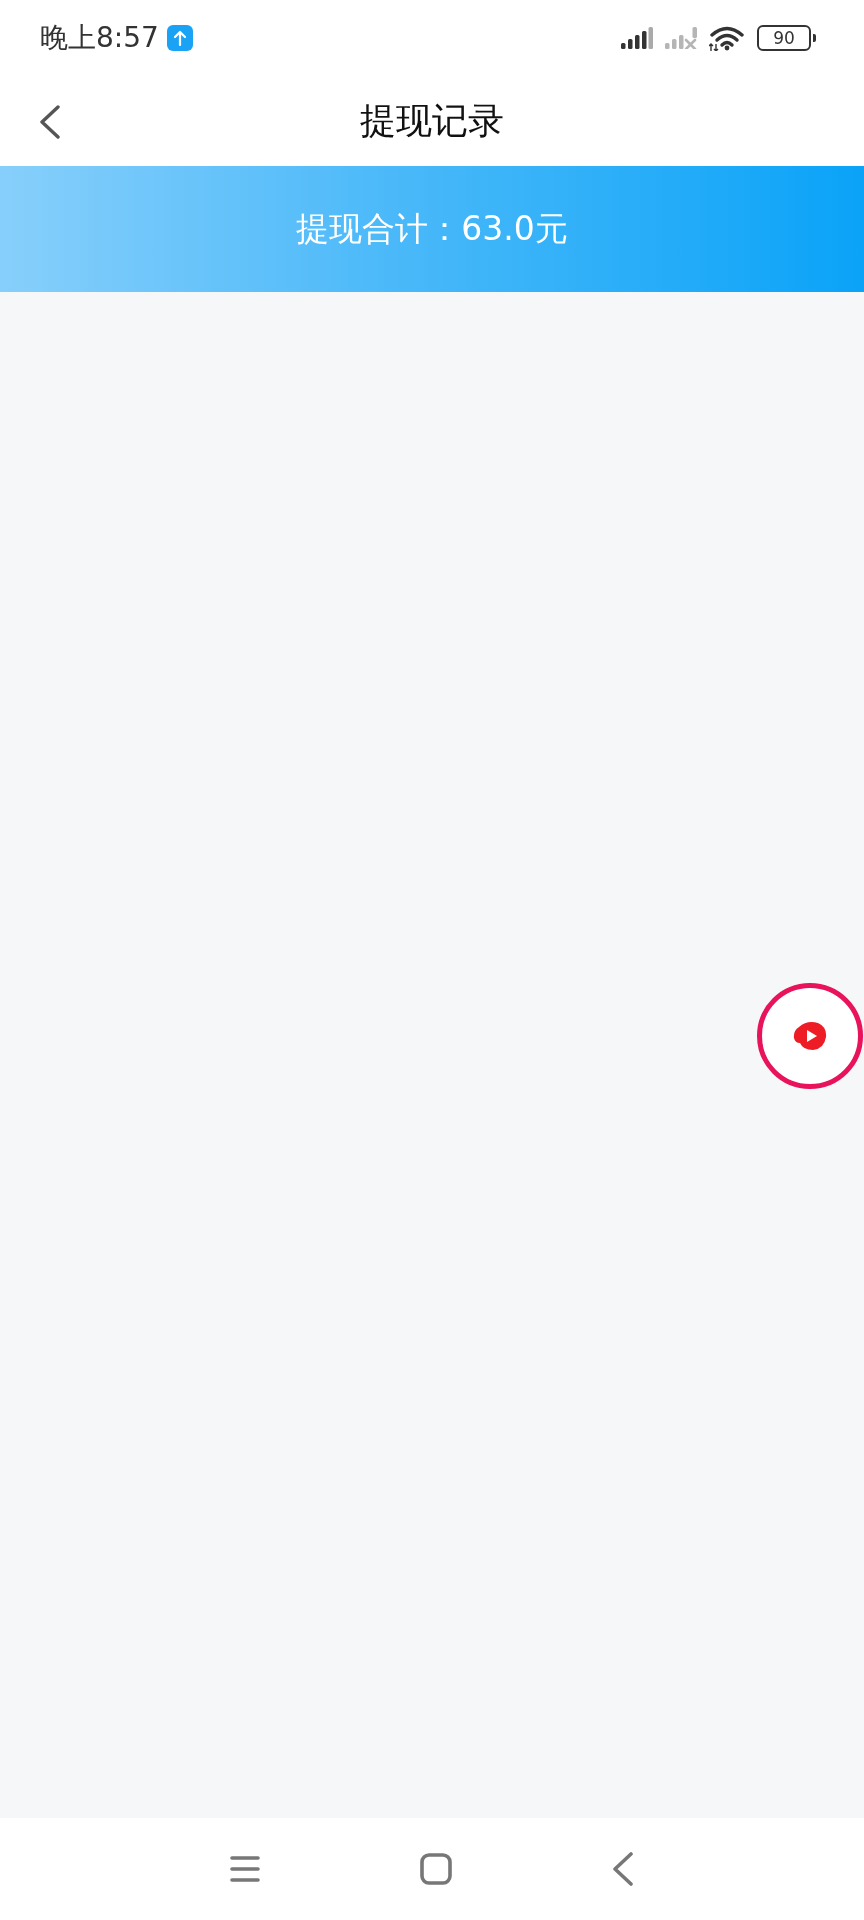 This screenshot has width=864, height=1920. Describe the element at coordinates (436, 1869) in the screenshot. I see `home-icon` at that location.